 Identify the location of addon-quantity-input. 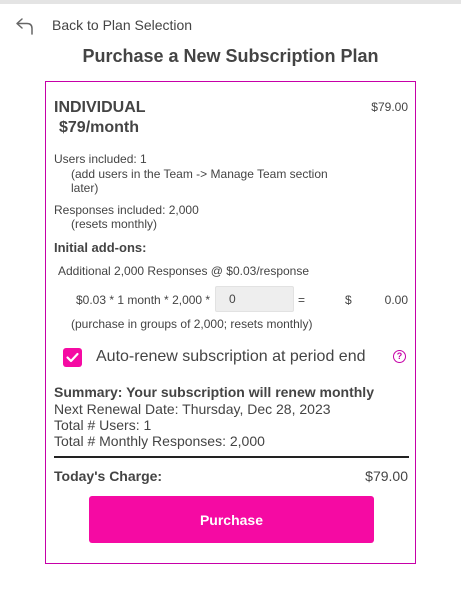
(254, 299).